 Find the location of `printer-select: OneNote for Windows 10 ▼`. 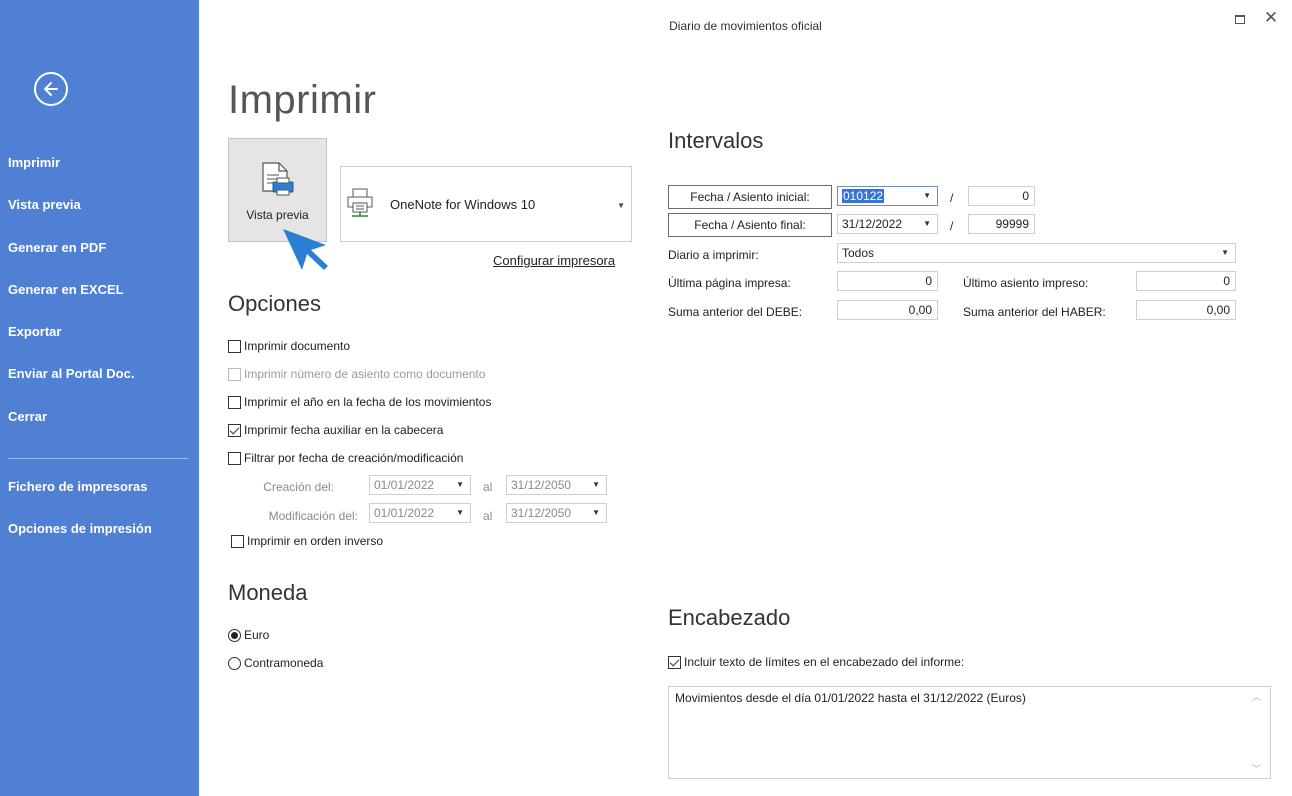

printer-select: OneNote for Windows 10 ▼ is located at coordinates (486, 204).